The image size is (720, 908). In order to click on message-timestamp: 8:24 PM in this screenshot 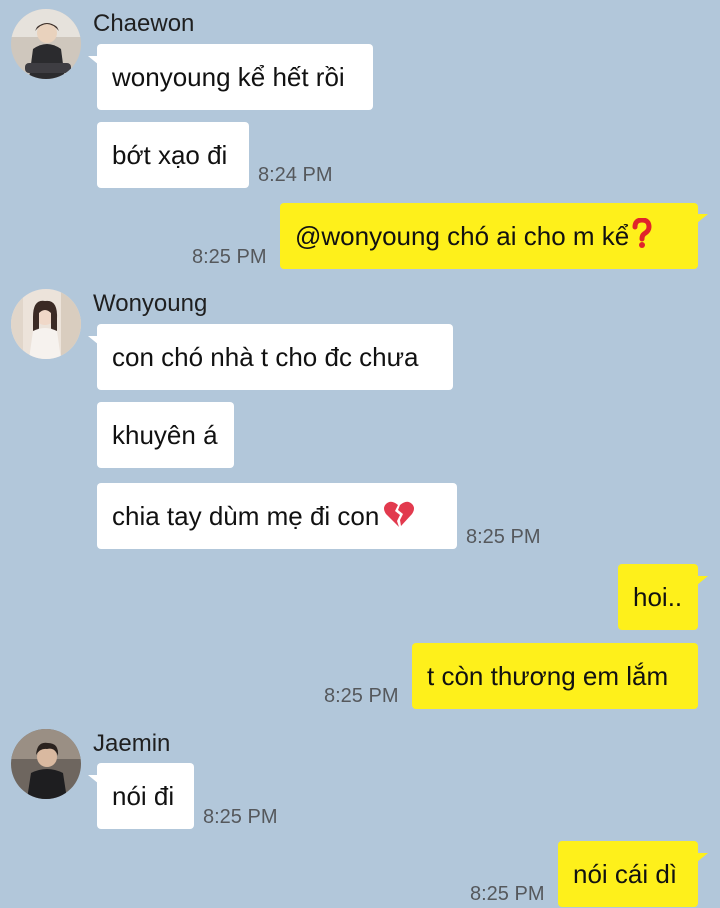, I will do `click(295, 175)`.